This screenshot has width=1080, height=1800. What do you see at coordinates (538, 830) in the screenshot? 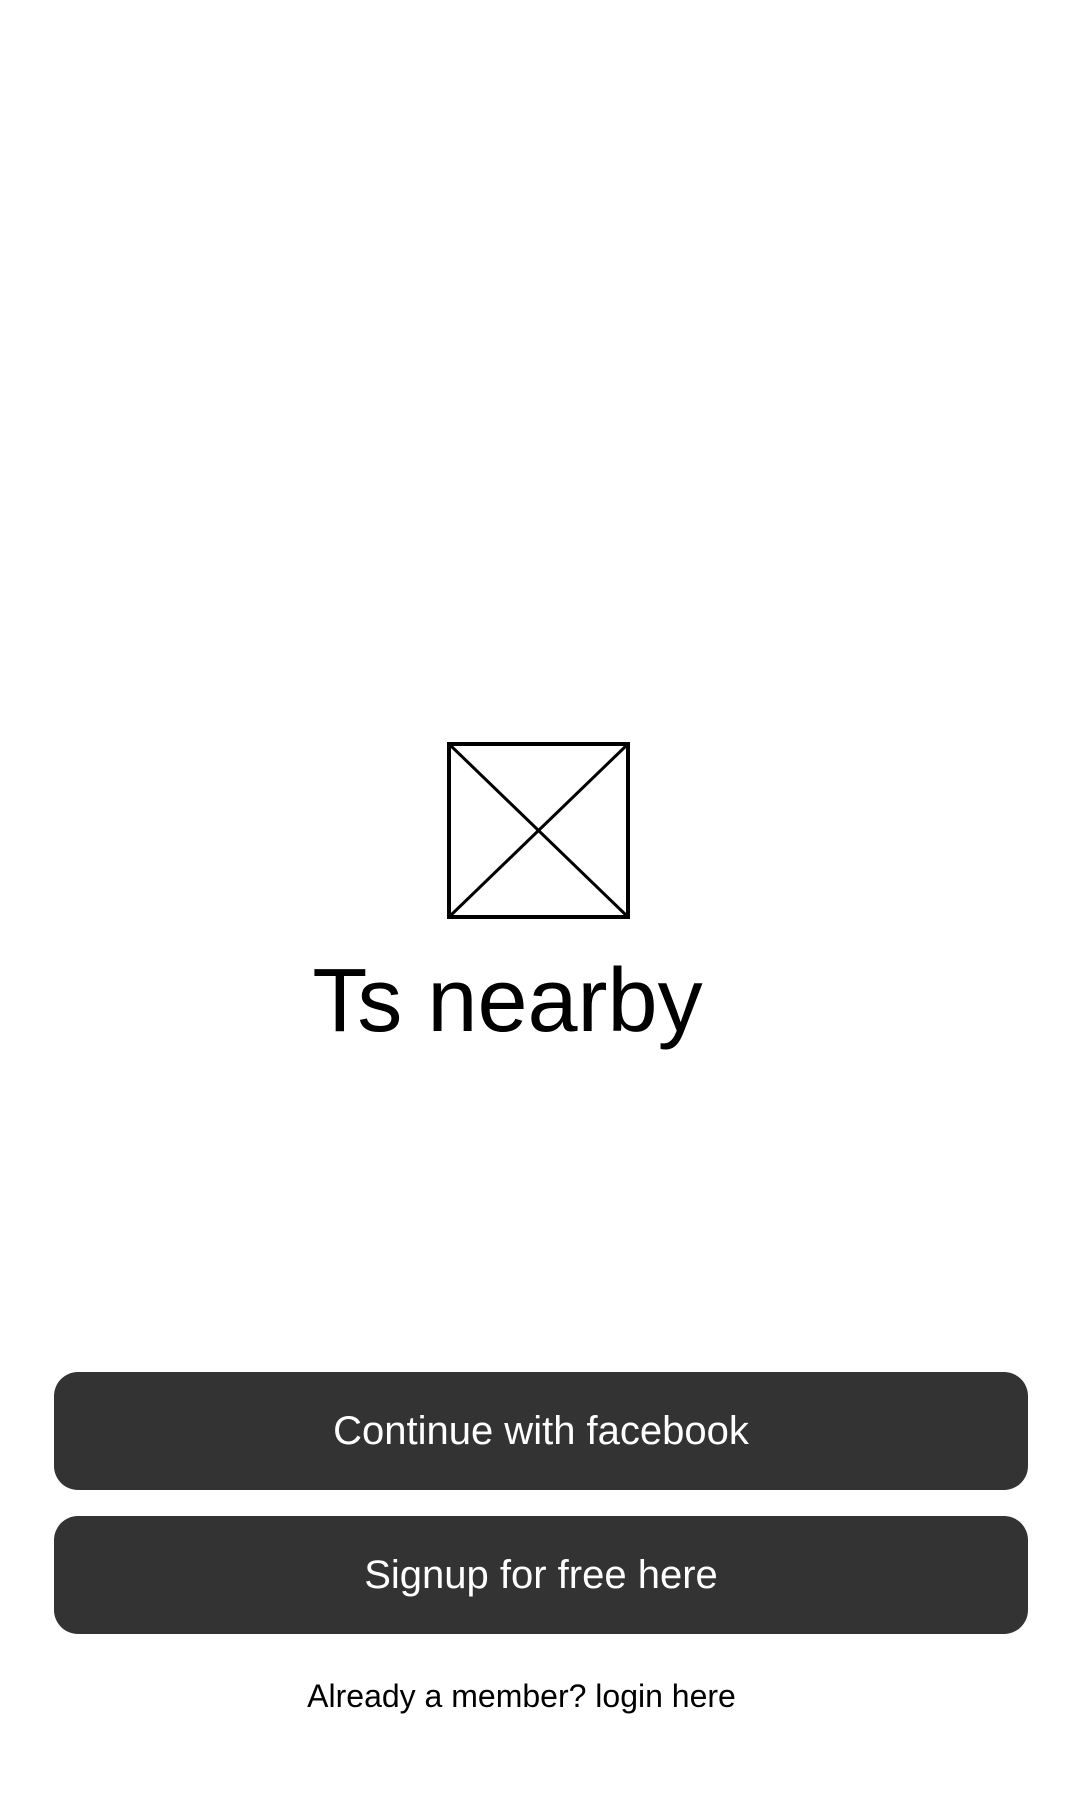
I see `image-placeholder-icon` at bounding box center [538, 830].